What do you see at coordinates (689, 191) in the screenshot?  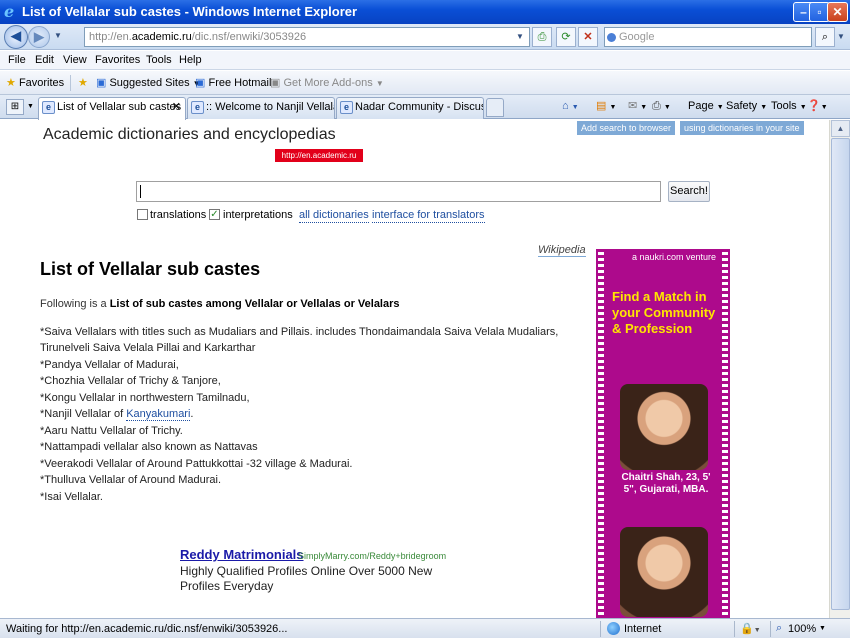 I see `search-button: Search!` at bounding box center [689, 191].